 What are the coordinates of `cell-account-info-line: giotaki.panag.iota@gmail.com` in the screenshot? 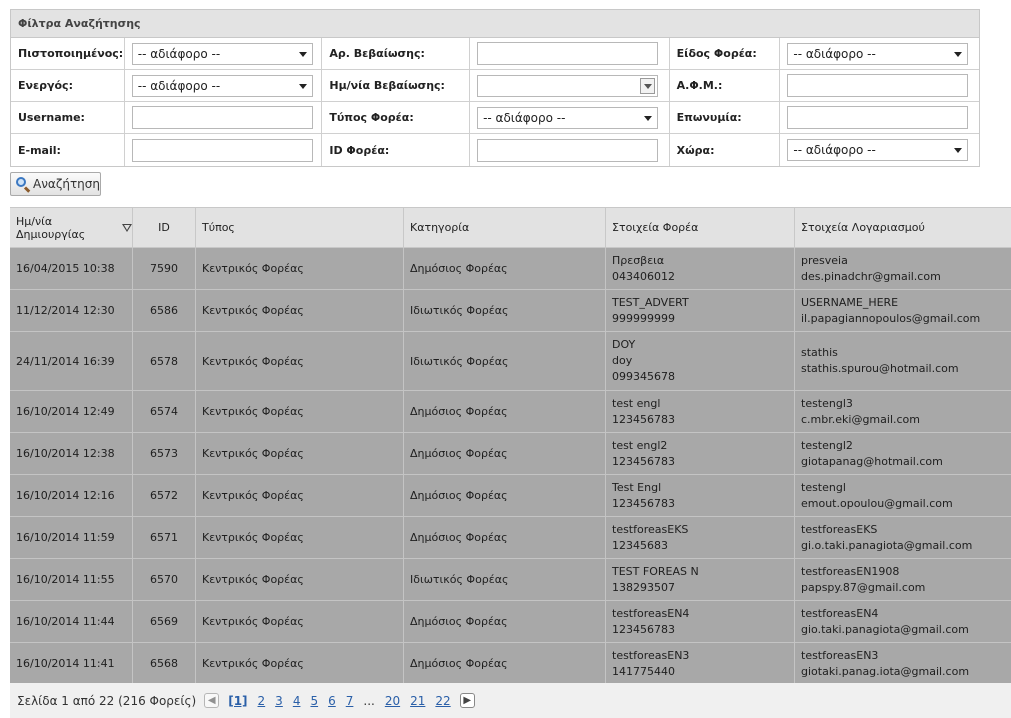 It's located at (885, 671).